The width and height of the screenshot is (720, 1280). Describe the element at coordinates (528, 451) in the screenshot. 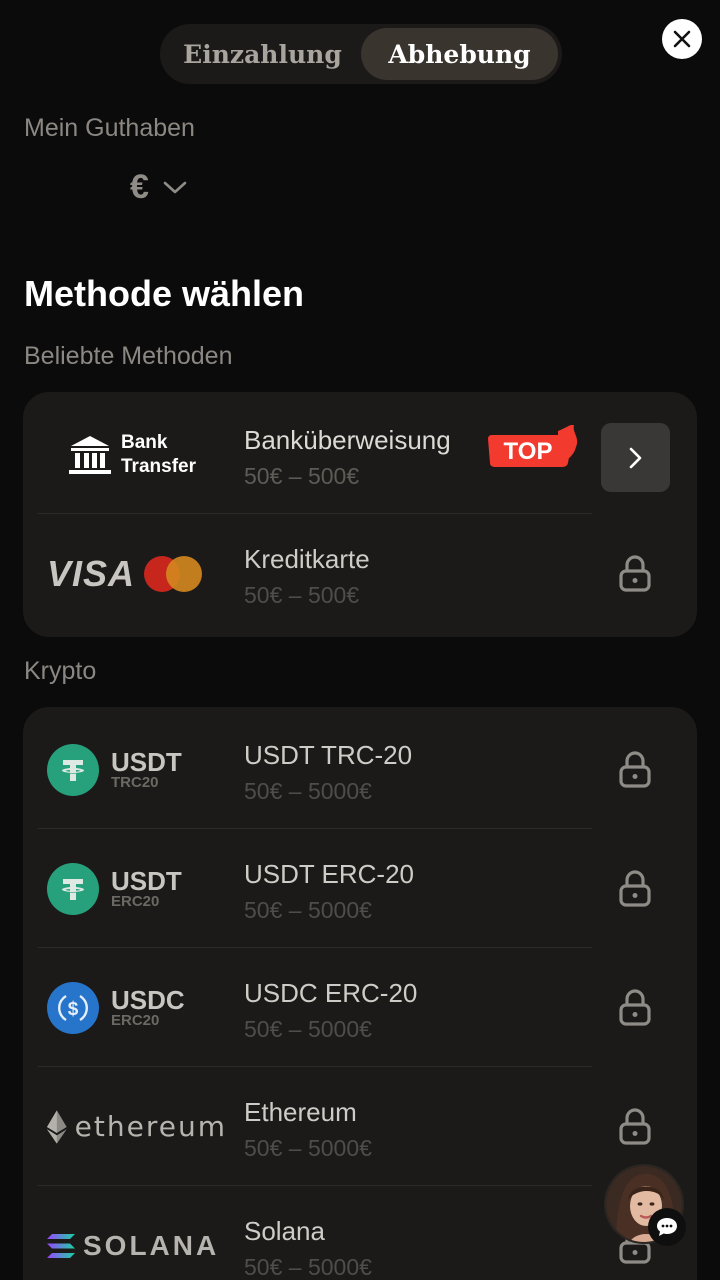

I see `top-badge-label: TOP` at that location.